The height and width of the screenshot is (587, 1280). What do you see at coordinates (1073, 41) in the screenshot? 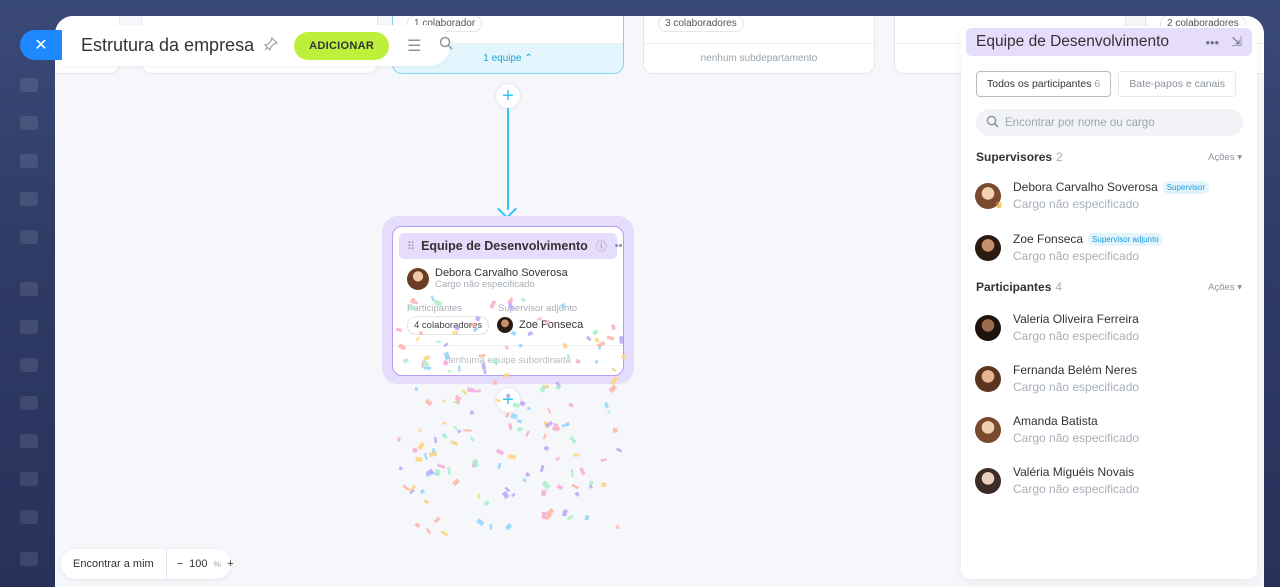
I see `panel-title: Equipe de Desenvolvimento` at bounding box center [1073, 41].